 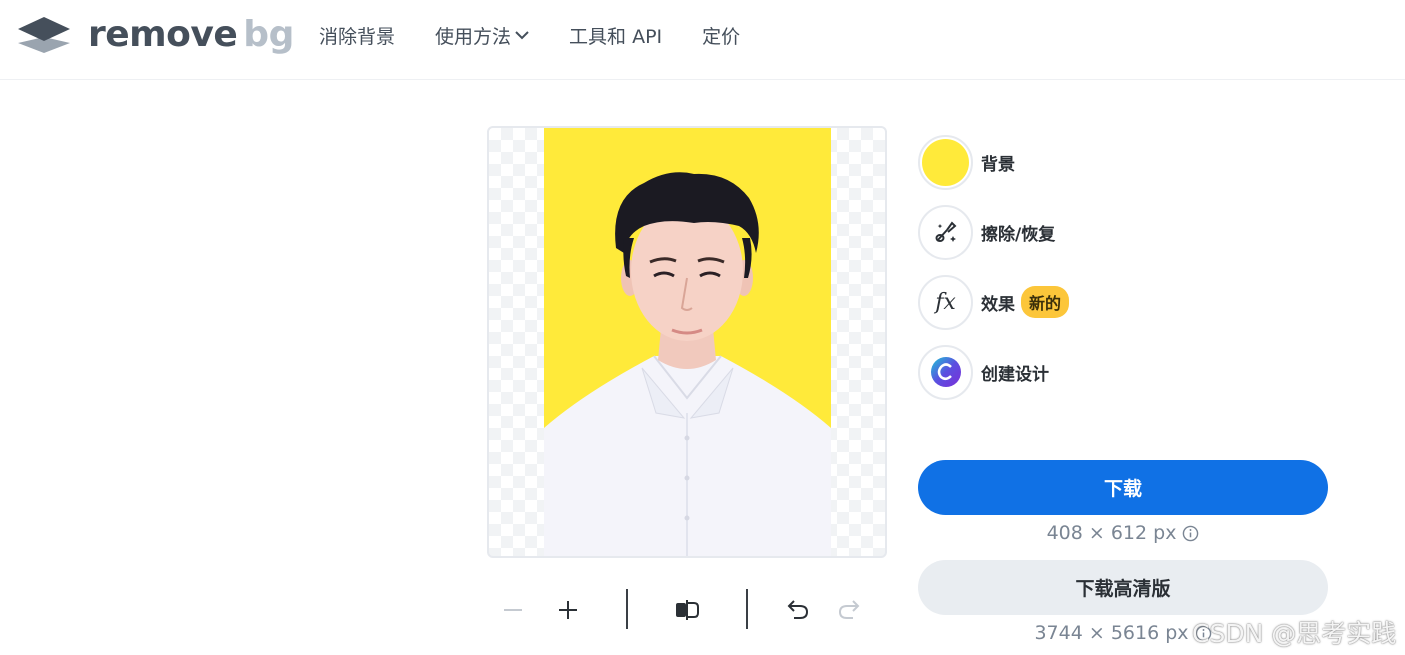 I want to click on undo-icon, so click(x=798, y=609).